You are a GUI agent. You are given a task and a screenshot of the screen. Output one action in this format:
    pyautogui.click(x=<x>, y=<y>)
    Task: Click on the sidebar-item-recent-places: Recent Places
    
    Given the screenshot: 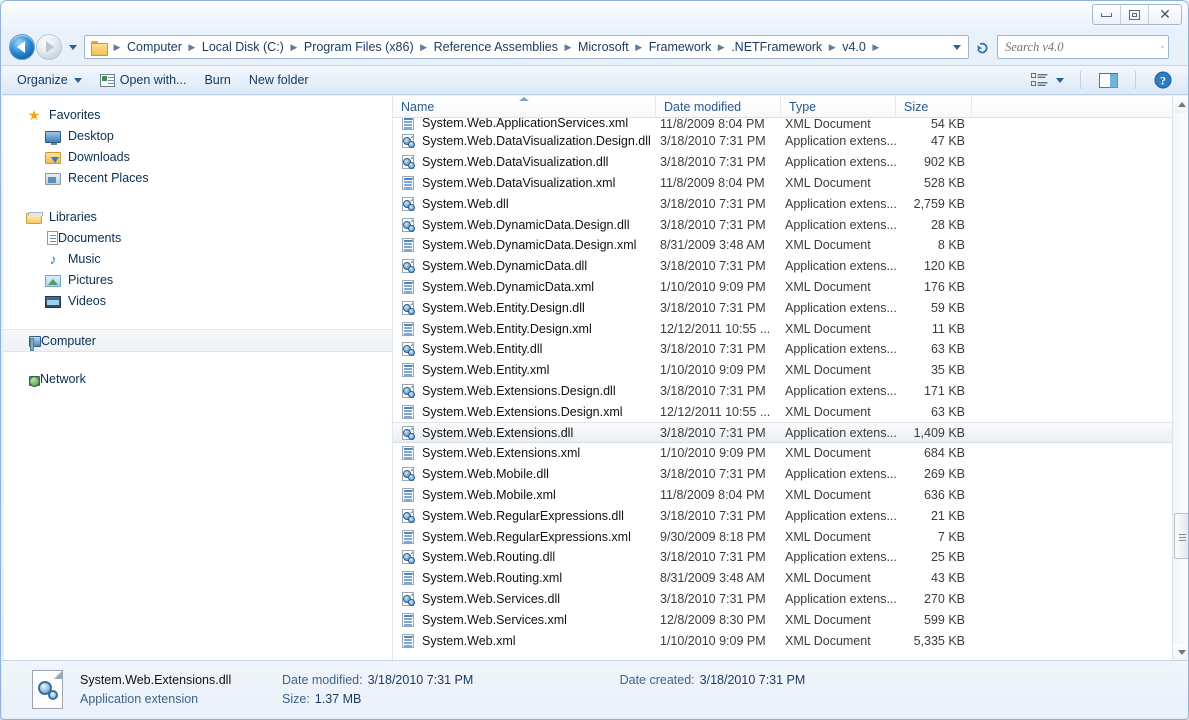 What is the action you would take?
    pyautogui.click(x=197, y=177)
    